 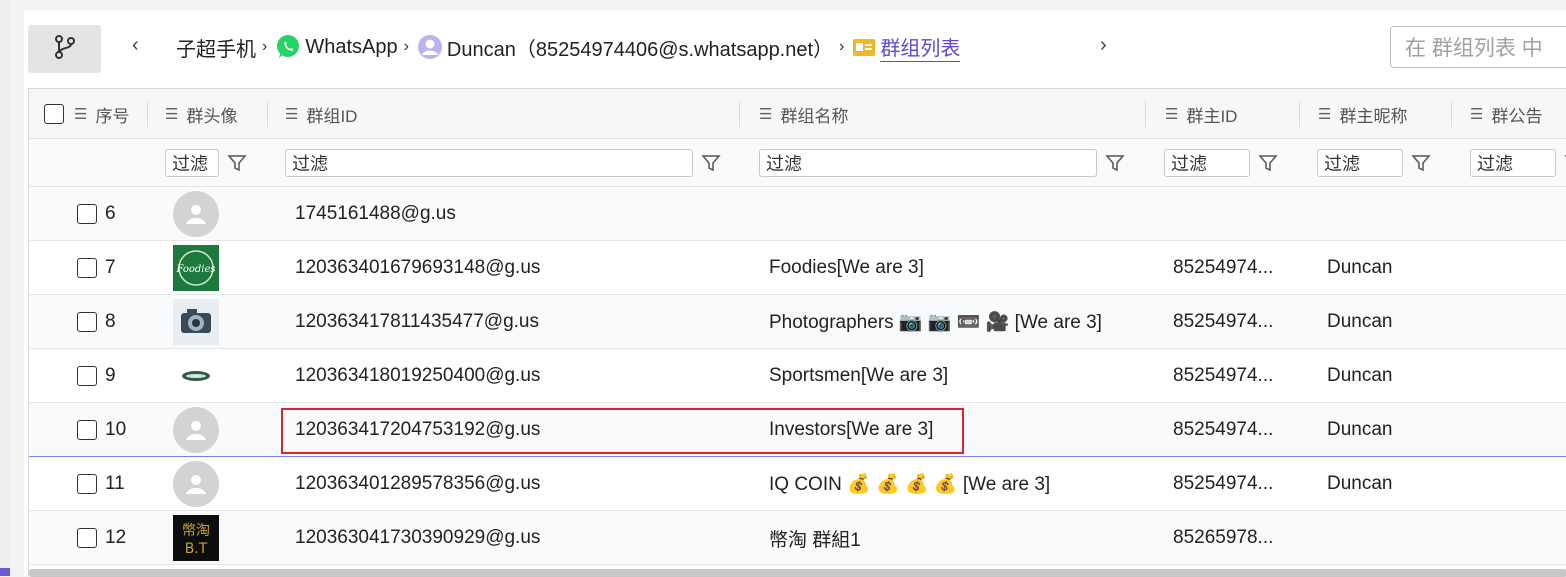 I want to click on row-index: 8, so click(x=96, y=322).